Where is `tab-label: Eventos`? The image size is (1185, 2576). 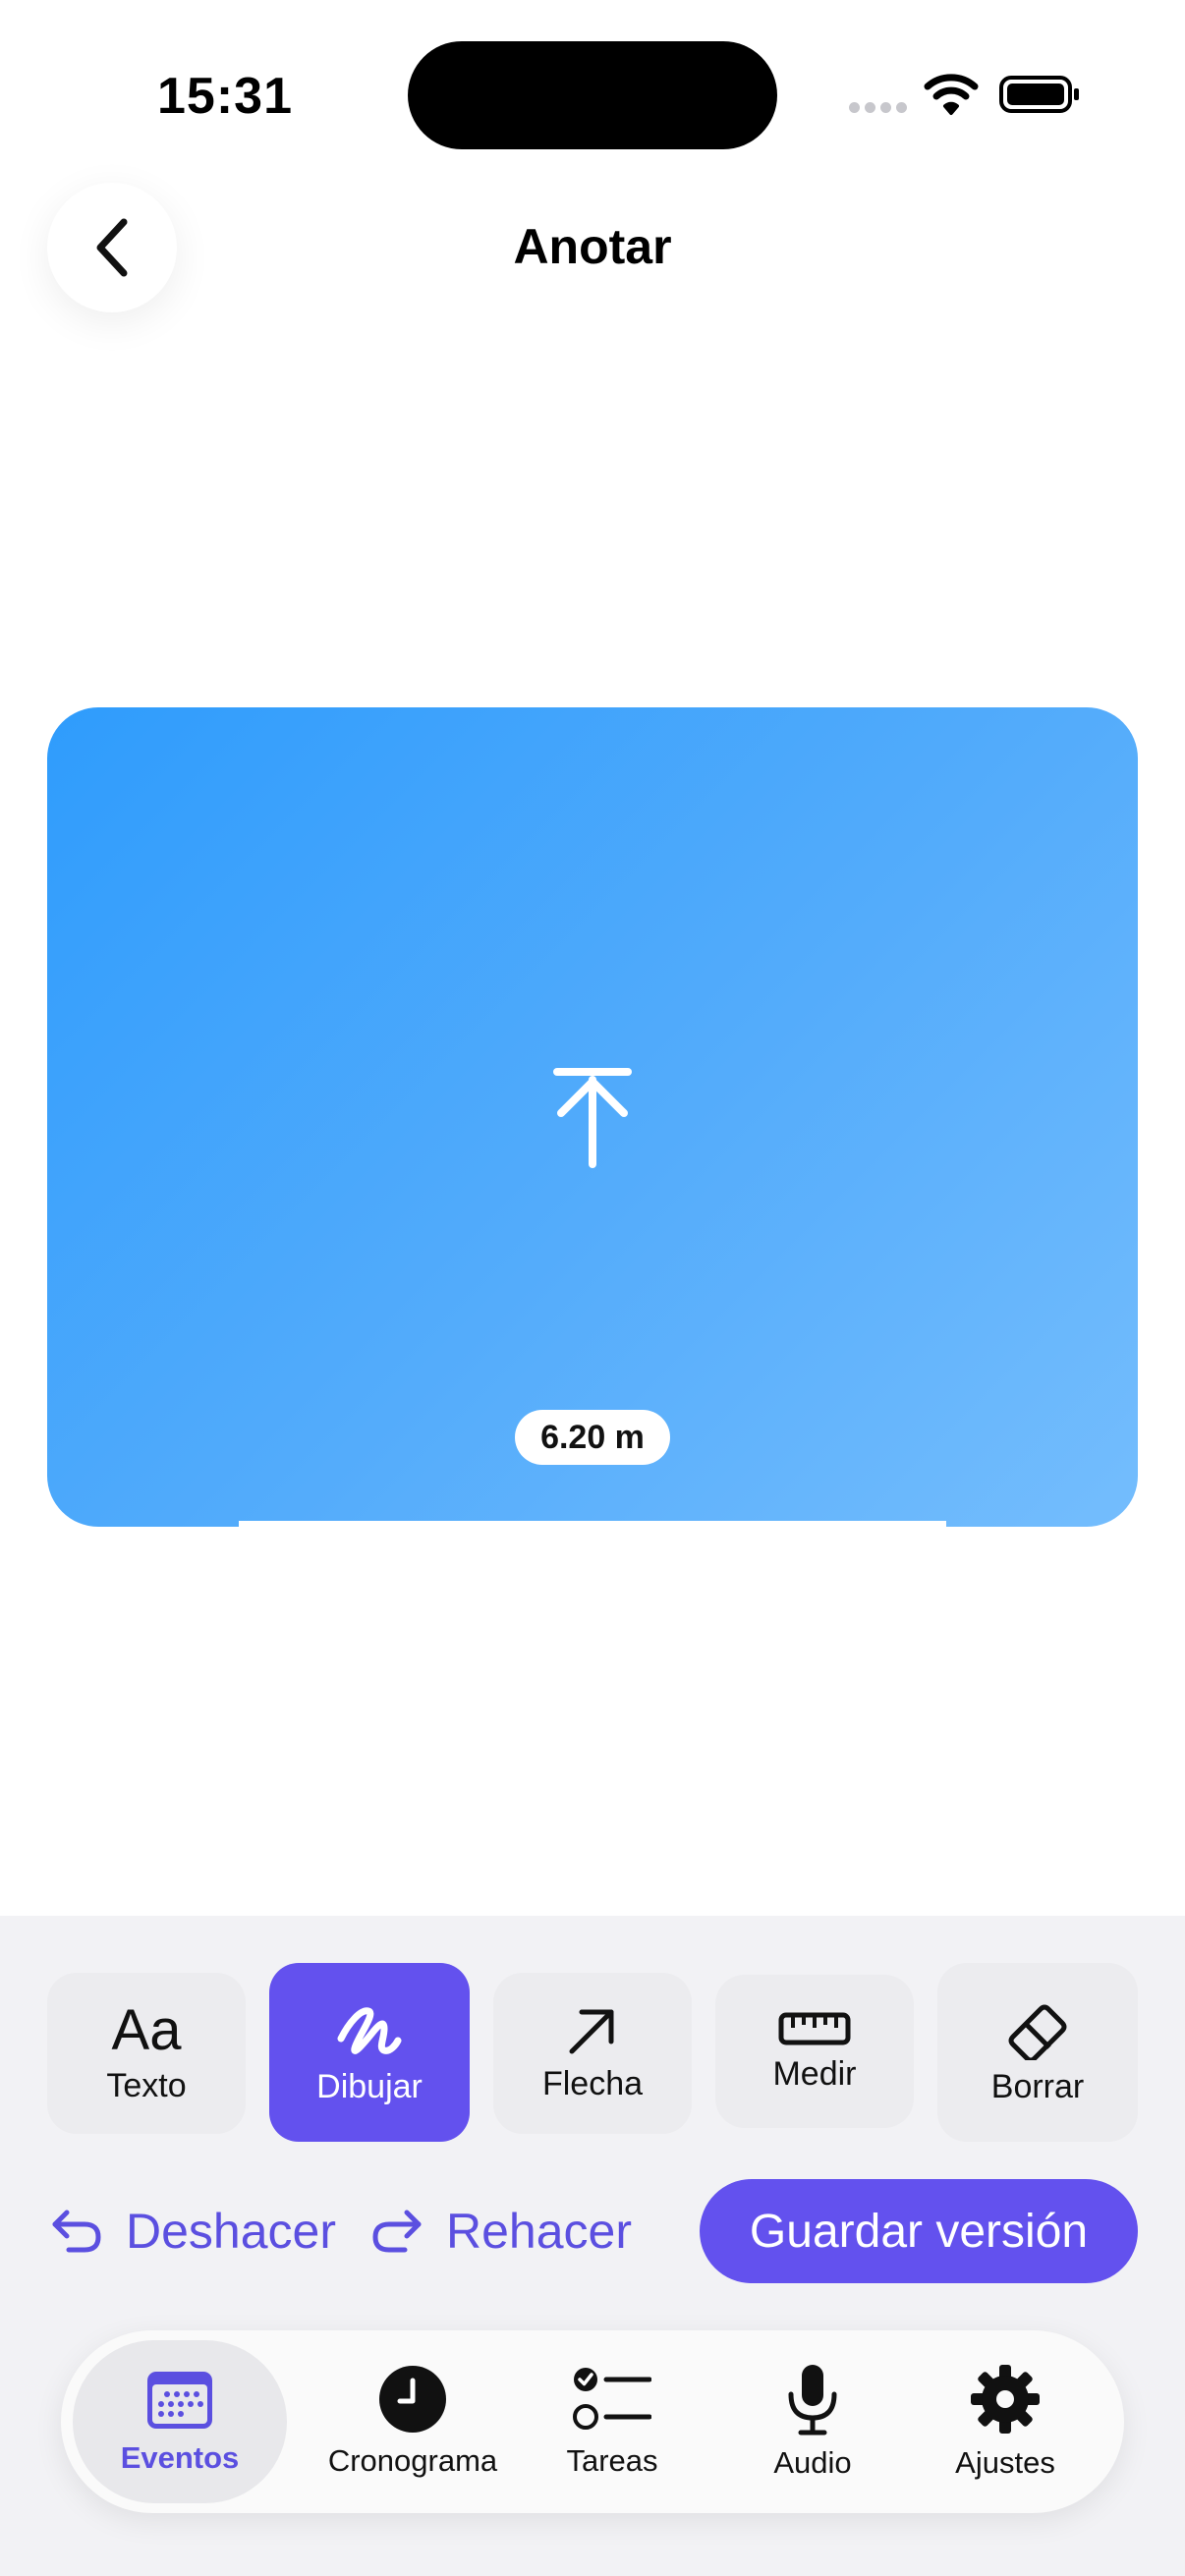
tab-label: Eventos is located at coordinates (180, 2457).